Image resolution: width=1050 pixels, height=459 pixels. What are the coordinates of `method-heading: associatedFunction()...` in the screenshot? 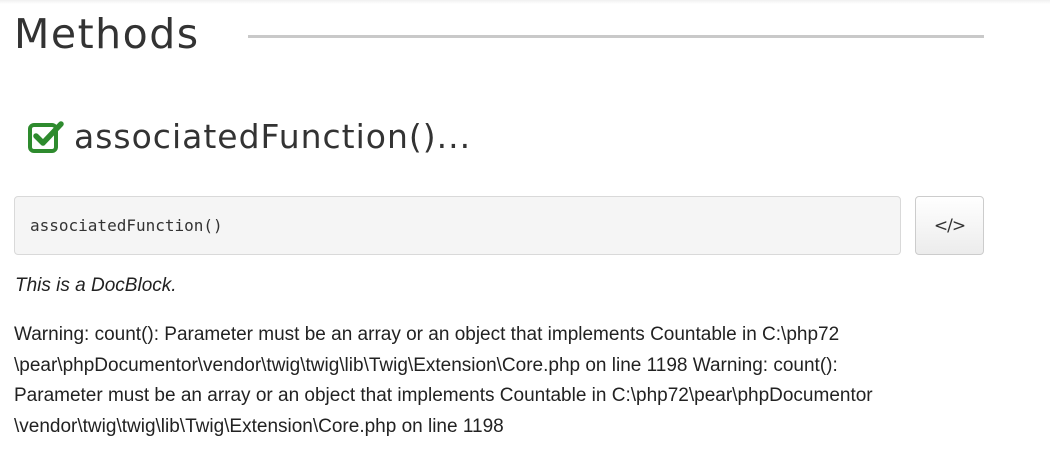 It's located at (249, 136).